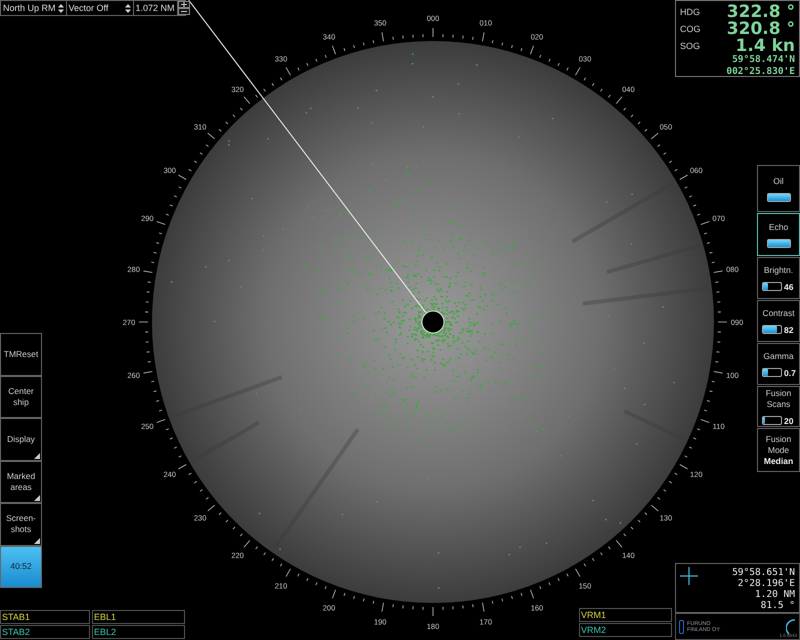 This screenshot has width=800, height=640. I want to click on arc-icon, so click(791, 626).